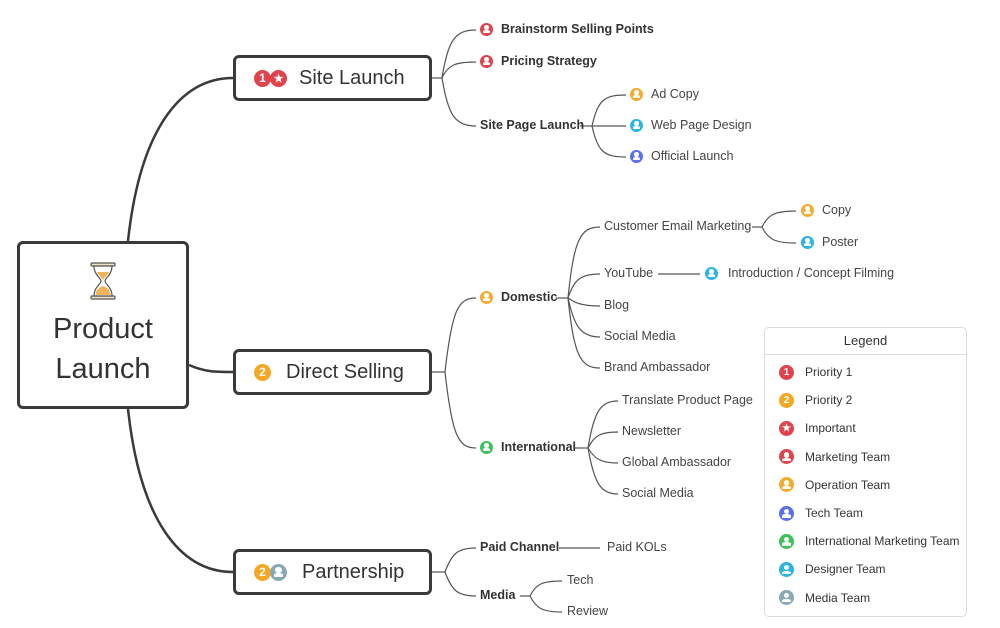 The height and width of the screenshot is (628, 1000). I want to click on leaf-web-page-design: Web Page Design, so click(691, 125).